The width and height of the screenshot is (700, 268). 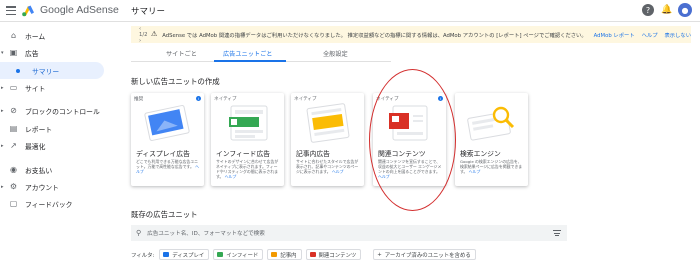 I want to click on search-engine-illustration-icon, so click(x=491, y=123).